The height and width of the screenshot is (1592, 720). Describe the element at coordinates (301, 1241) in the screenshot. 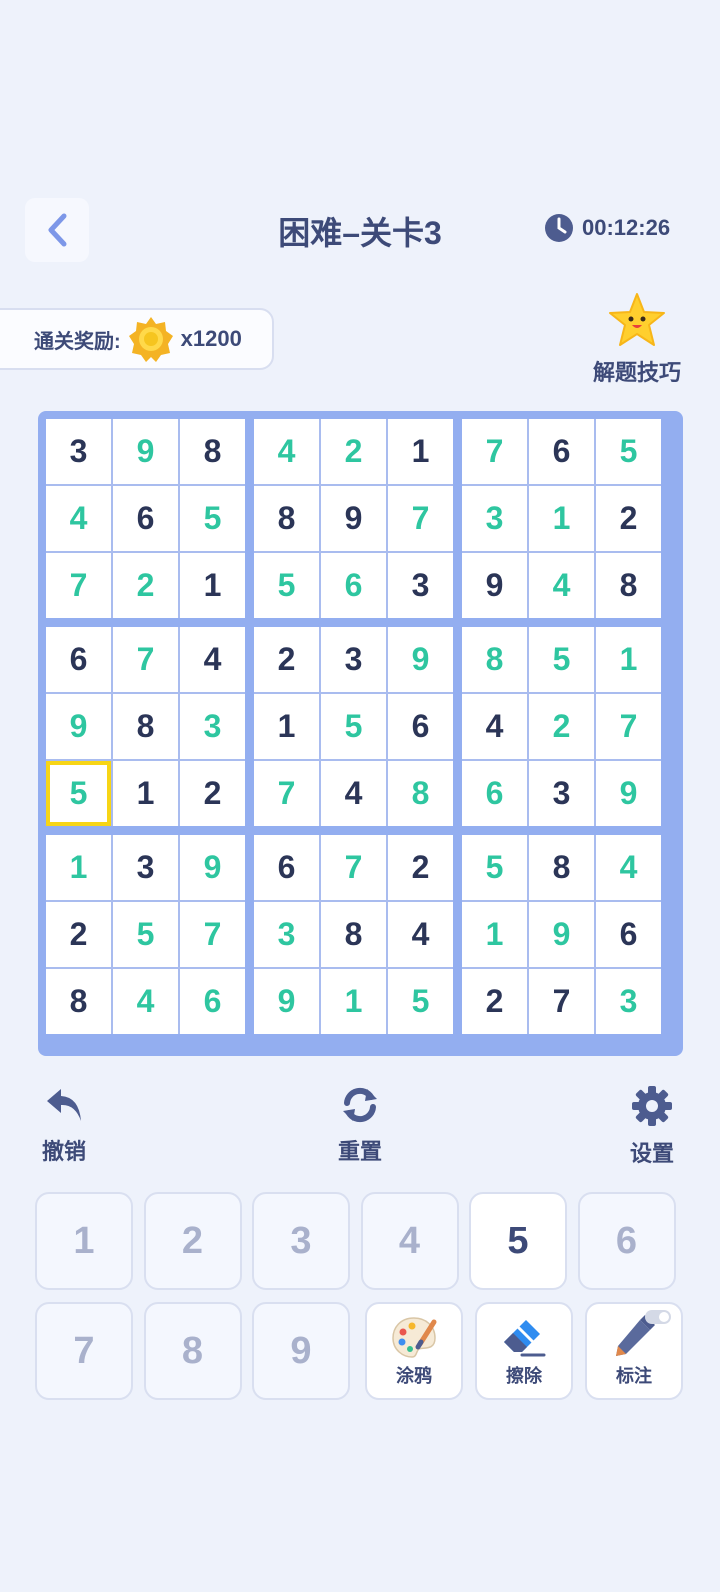

I see `number-key: 3` at that location.